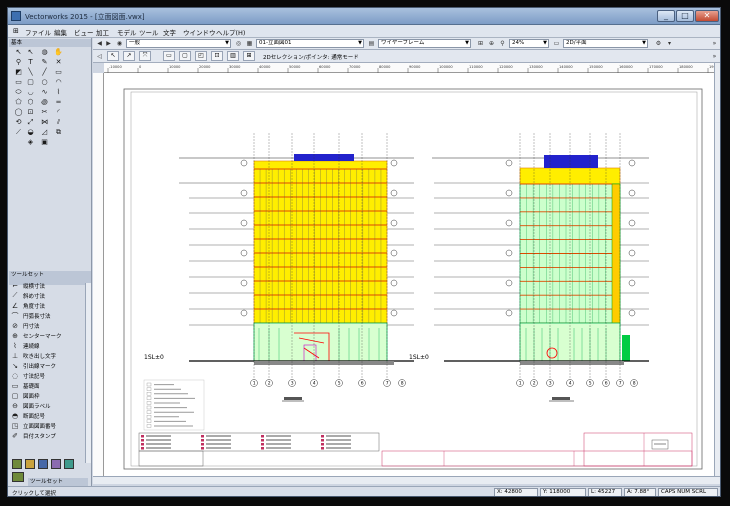 The image size is (730, 506). Describe the element at coordinates (60, 32) in the screenshot. I see `menu-edit: 編集` at that location.